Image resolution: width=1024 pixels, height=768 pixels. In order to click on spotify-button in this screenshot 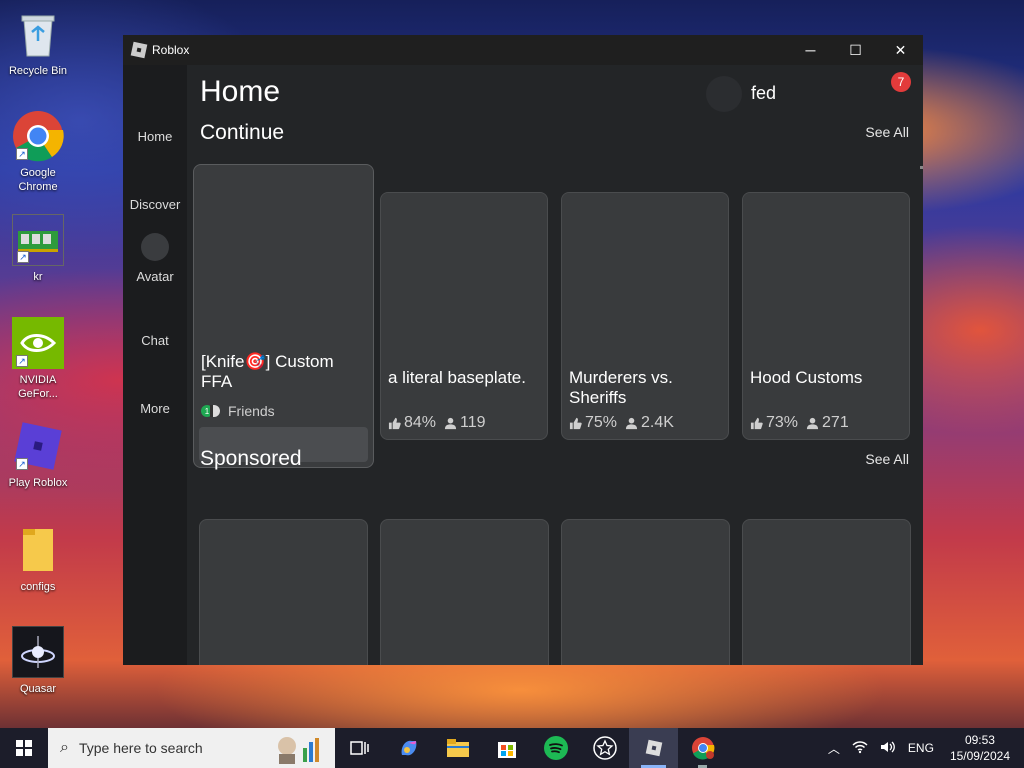, I will do `click(555, 748)`.